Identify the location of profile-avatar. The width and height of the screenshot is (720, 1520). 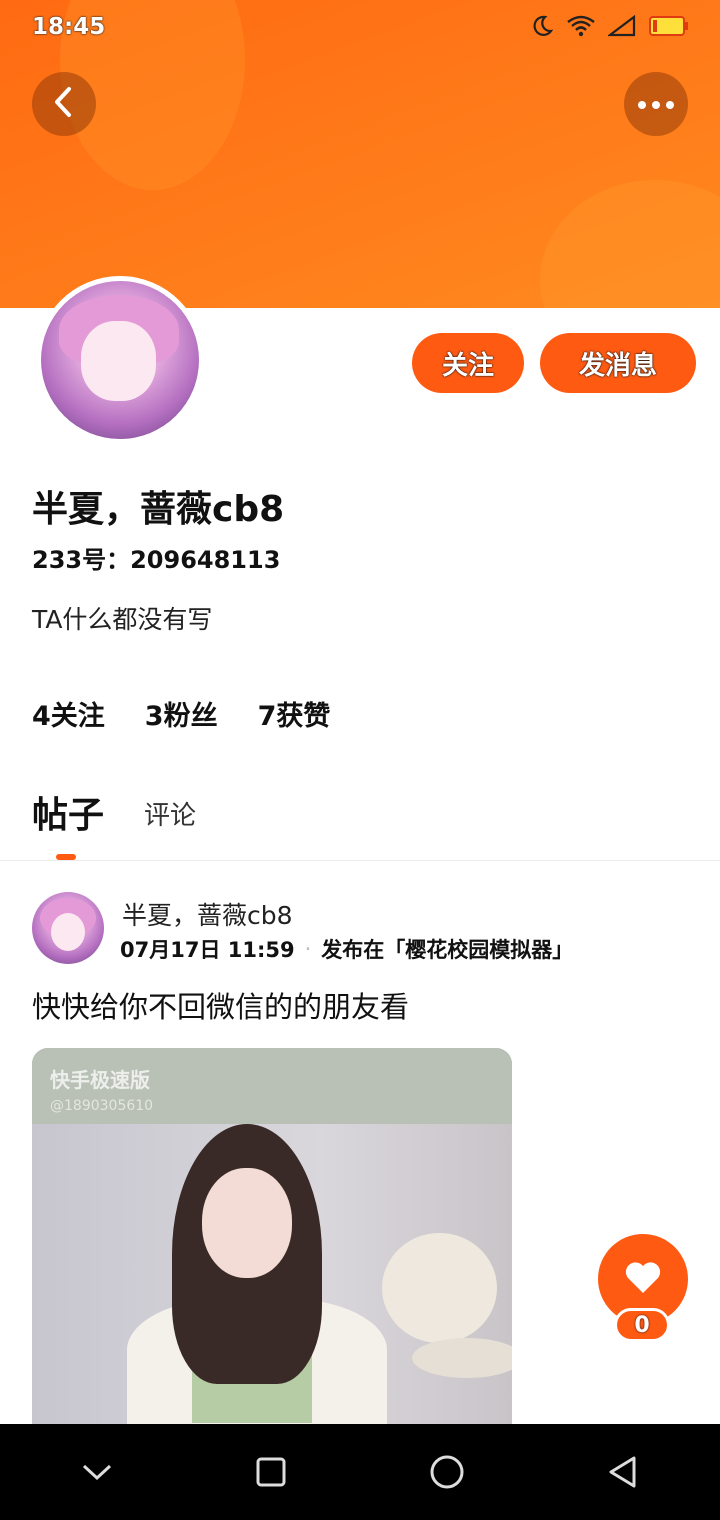
(120, 360).